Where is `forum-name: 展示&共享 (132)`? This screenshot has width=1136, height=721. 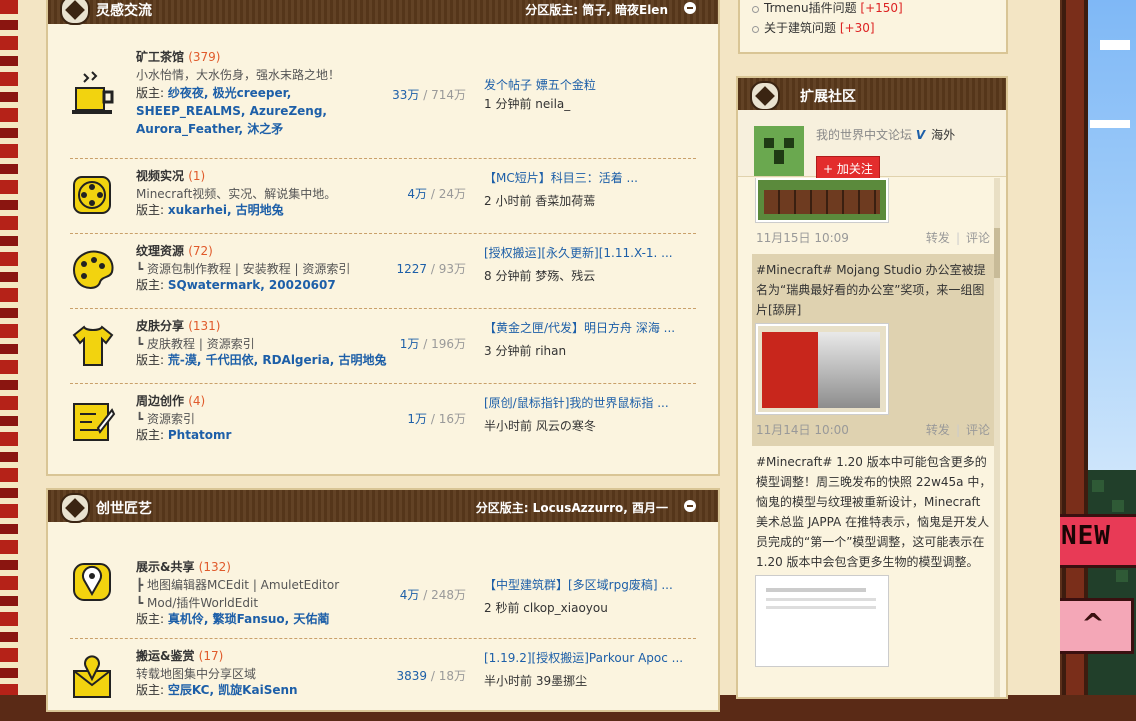
forum-name: 展示&共享 (132) is located at coordinates (183, 566).